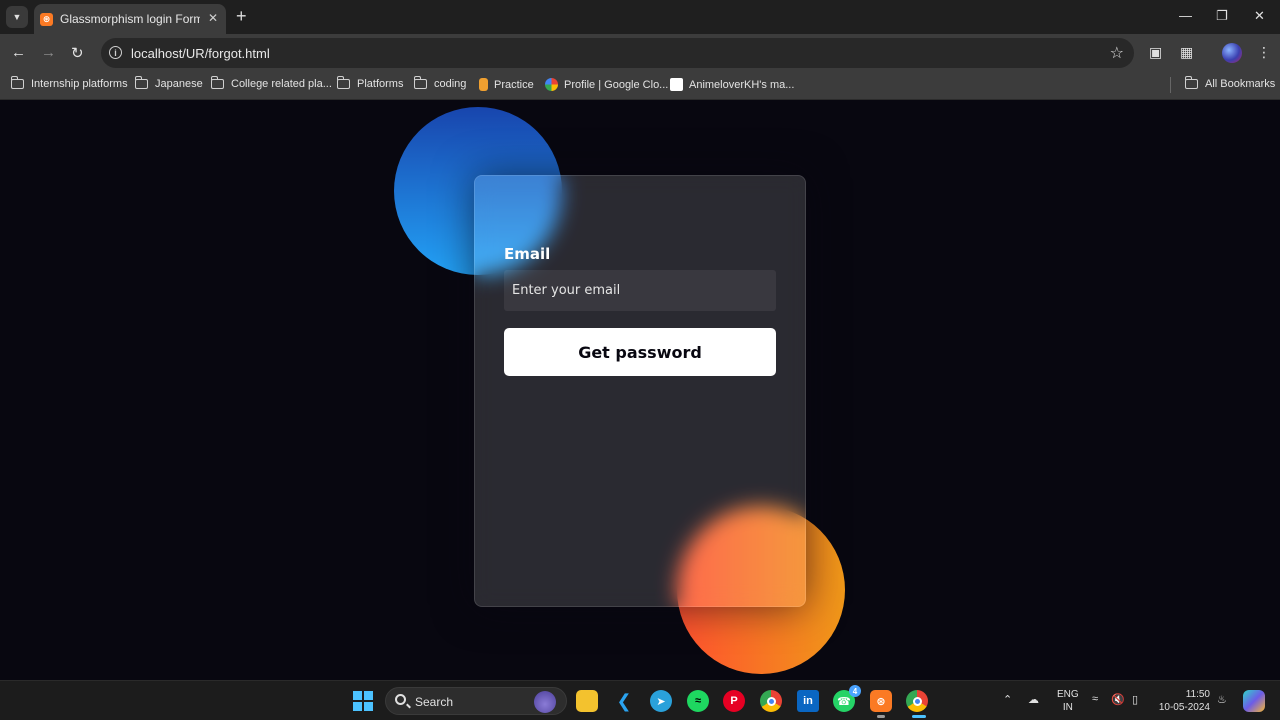 This screenshot has width=1280, height=720. I want to click on lens-icon: ▣, so click(1155, 52).